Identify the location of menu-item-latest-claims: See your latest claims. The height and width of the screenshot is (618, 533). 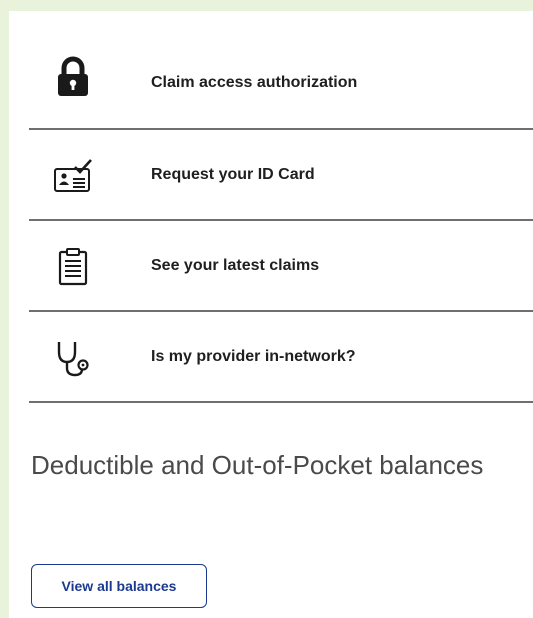
(281, 266).